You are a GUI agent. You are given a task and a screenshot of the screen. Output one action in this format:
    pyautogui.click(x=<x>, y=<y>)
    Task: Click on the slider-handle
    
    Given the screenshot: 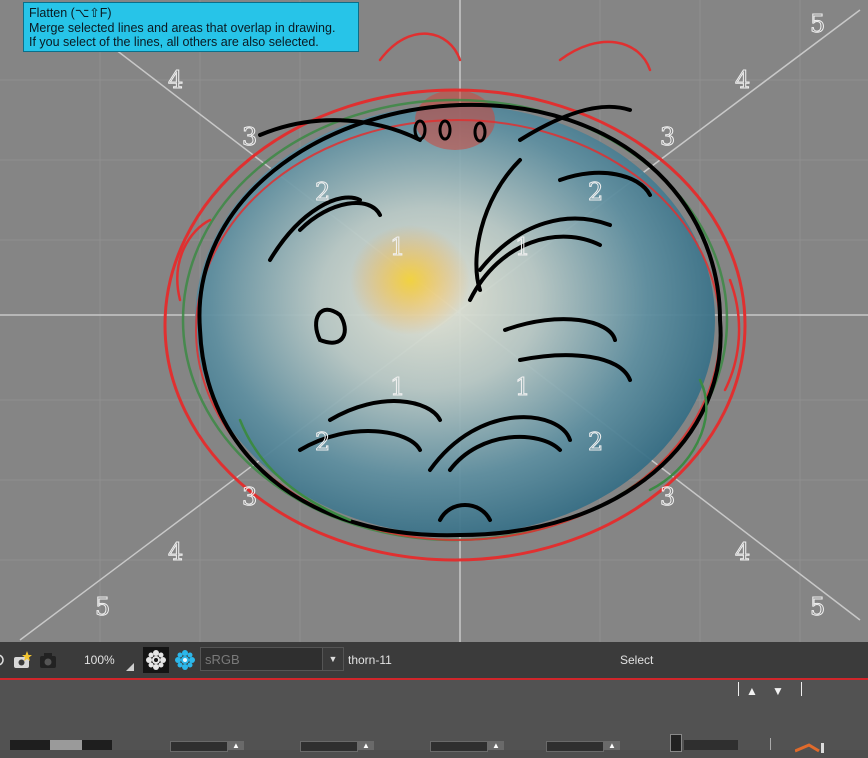 What is the action you would take?
    pyautogui.click(x=676, y=743)
    